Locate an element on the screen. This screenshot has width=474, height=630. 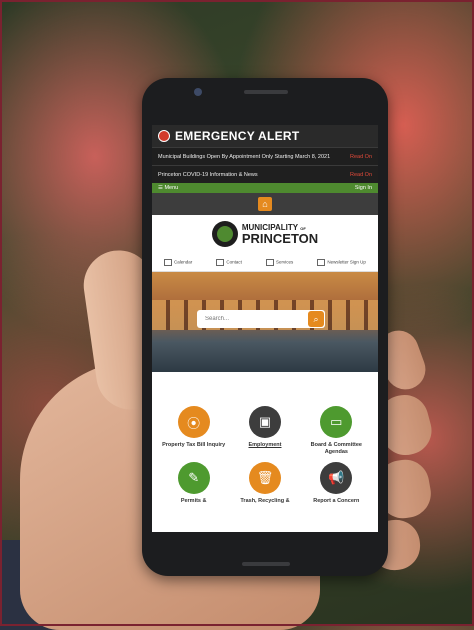
hero-image: ⌕ is located at coordinates (265, 322).